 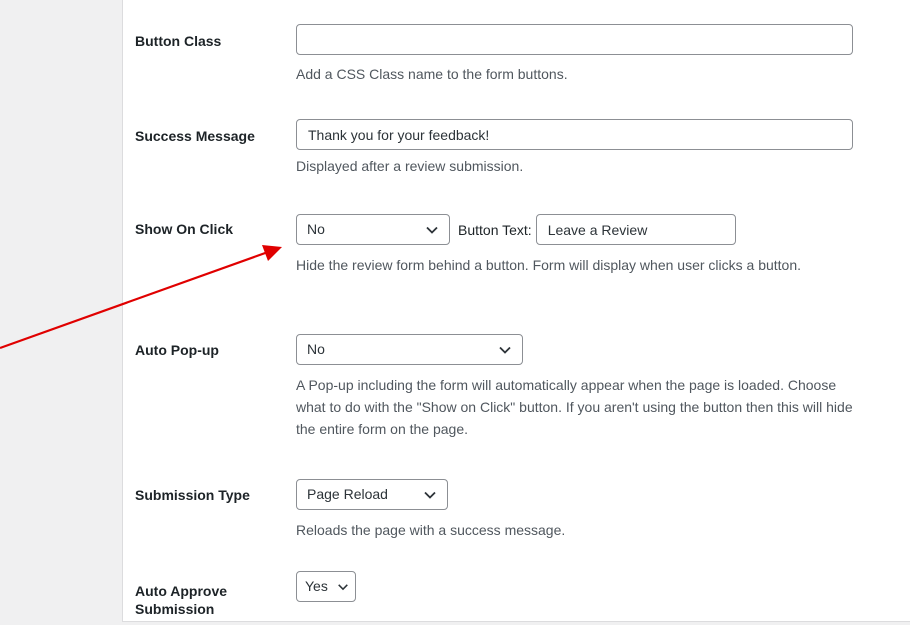 What do you see at coordinates (635, 229) in the screenshot?
I see `button-text-input` at bounding box center [635, 229].